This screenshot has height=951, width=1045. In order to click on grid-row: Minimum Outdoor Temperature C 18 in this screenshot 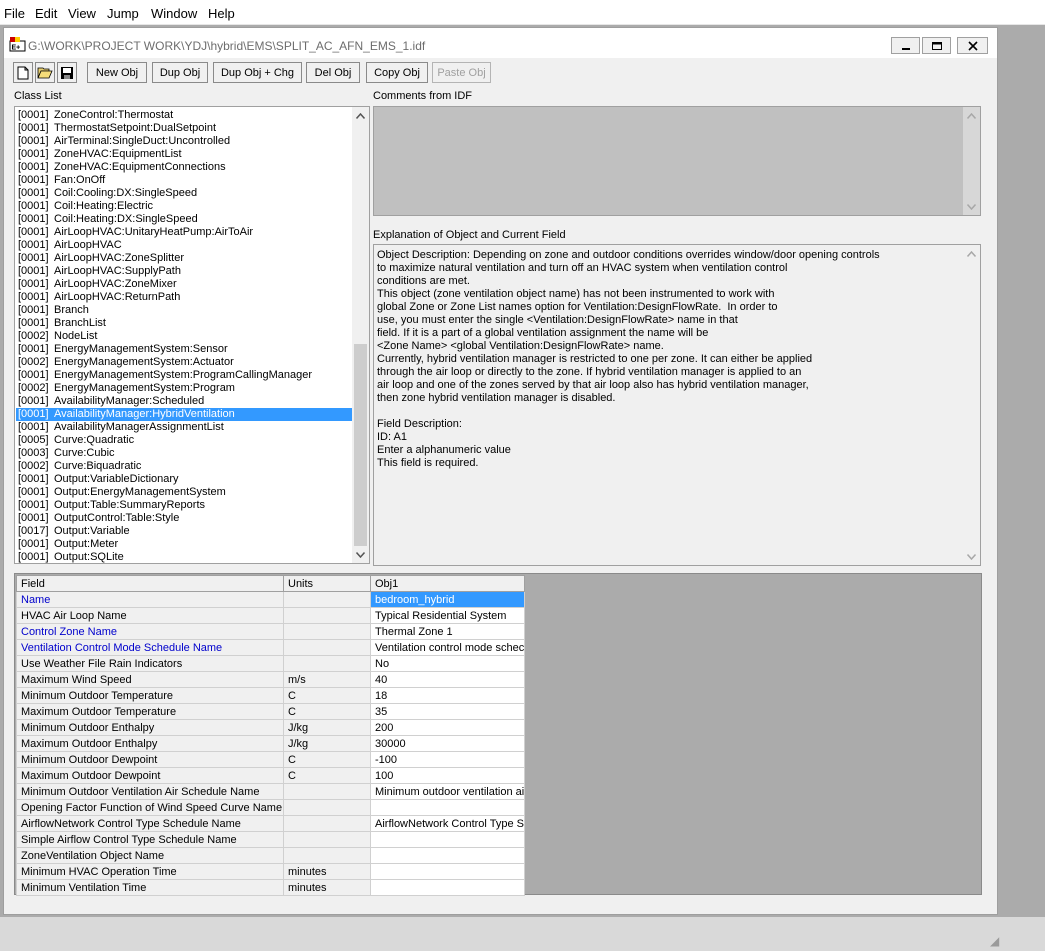, I will do `click(271, 695)`.